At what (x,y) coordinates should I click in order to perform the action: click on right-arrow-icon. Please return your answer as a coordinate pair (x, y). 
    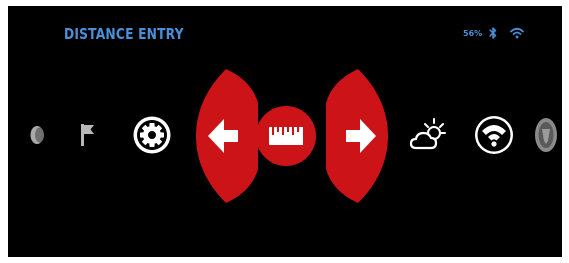
    Looking at the image, I should click on (357, 136).